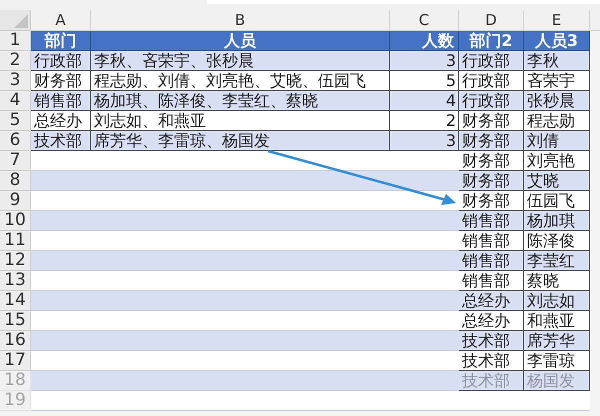 This screenshot has height=416, width=600. What do you see at coordinates (15, 201) in the screenshot?
I see `row-header: 9` at bounding box center [15, 201].